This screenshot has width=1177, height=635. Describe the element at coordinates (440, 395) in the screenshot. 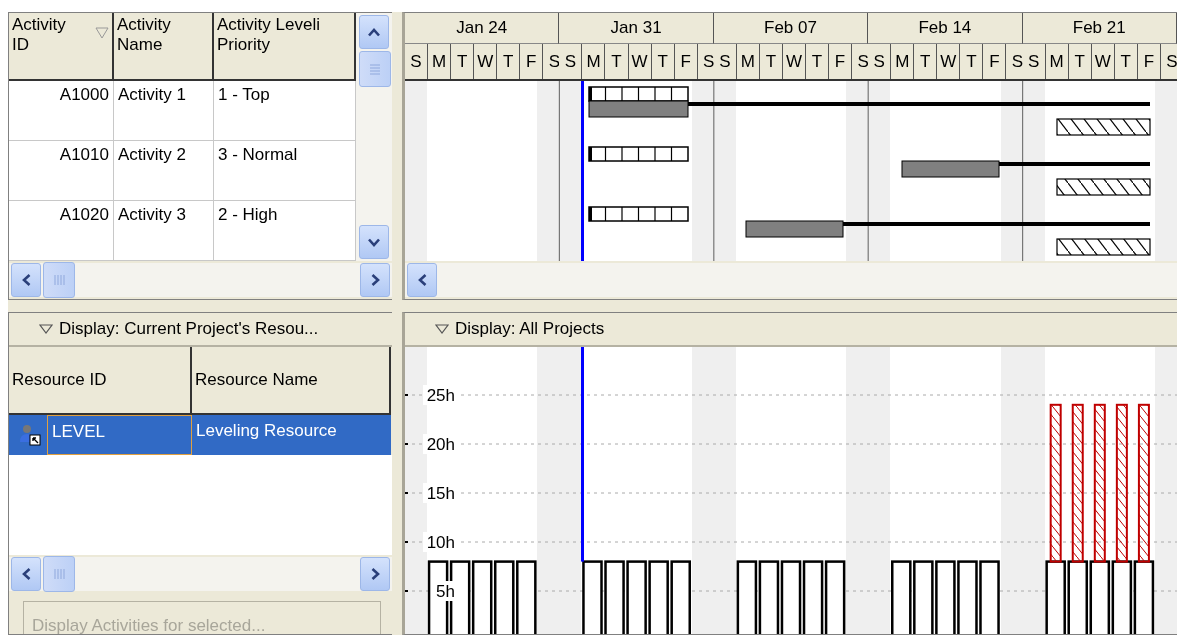

I see `y-tick-label: 25h` at that location.